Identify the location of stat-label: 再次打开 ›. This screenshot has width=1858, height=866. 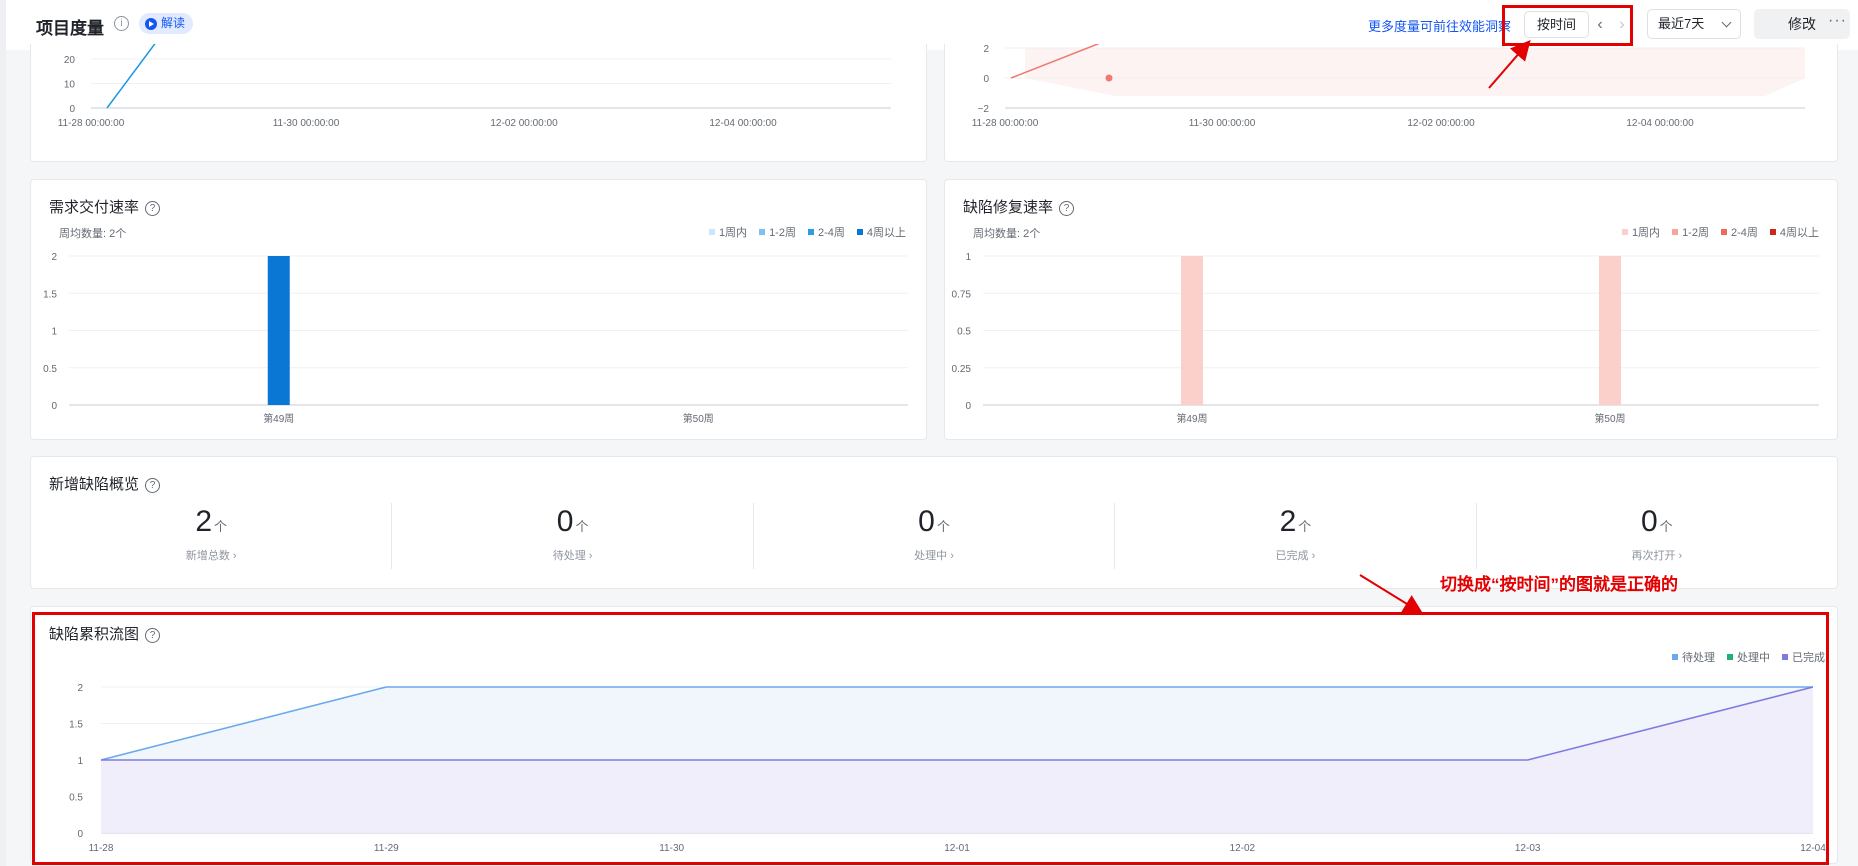
(1657, 556).